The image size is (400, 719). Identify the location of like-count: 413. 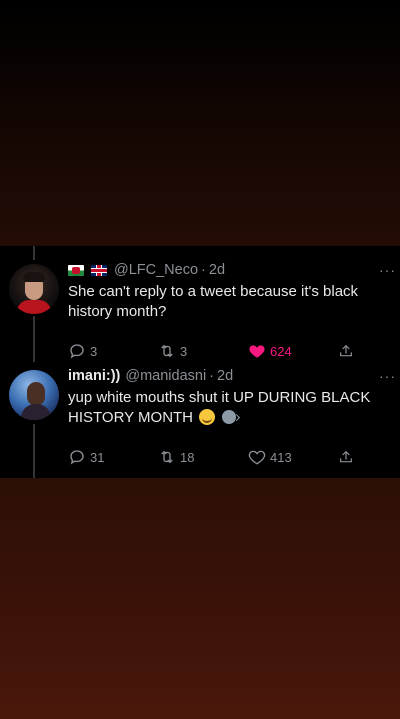
(281, 457).